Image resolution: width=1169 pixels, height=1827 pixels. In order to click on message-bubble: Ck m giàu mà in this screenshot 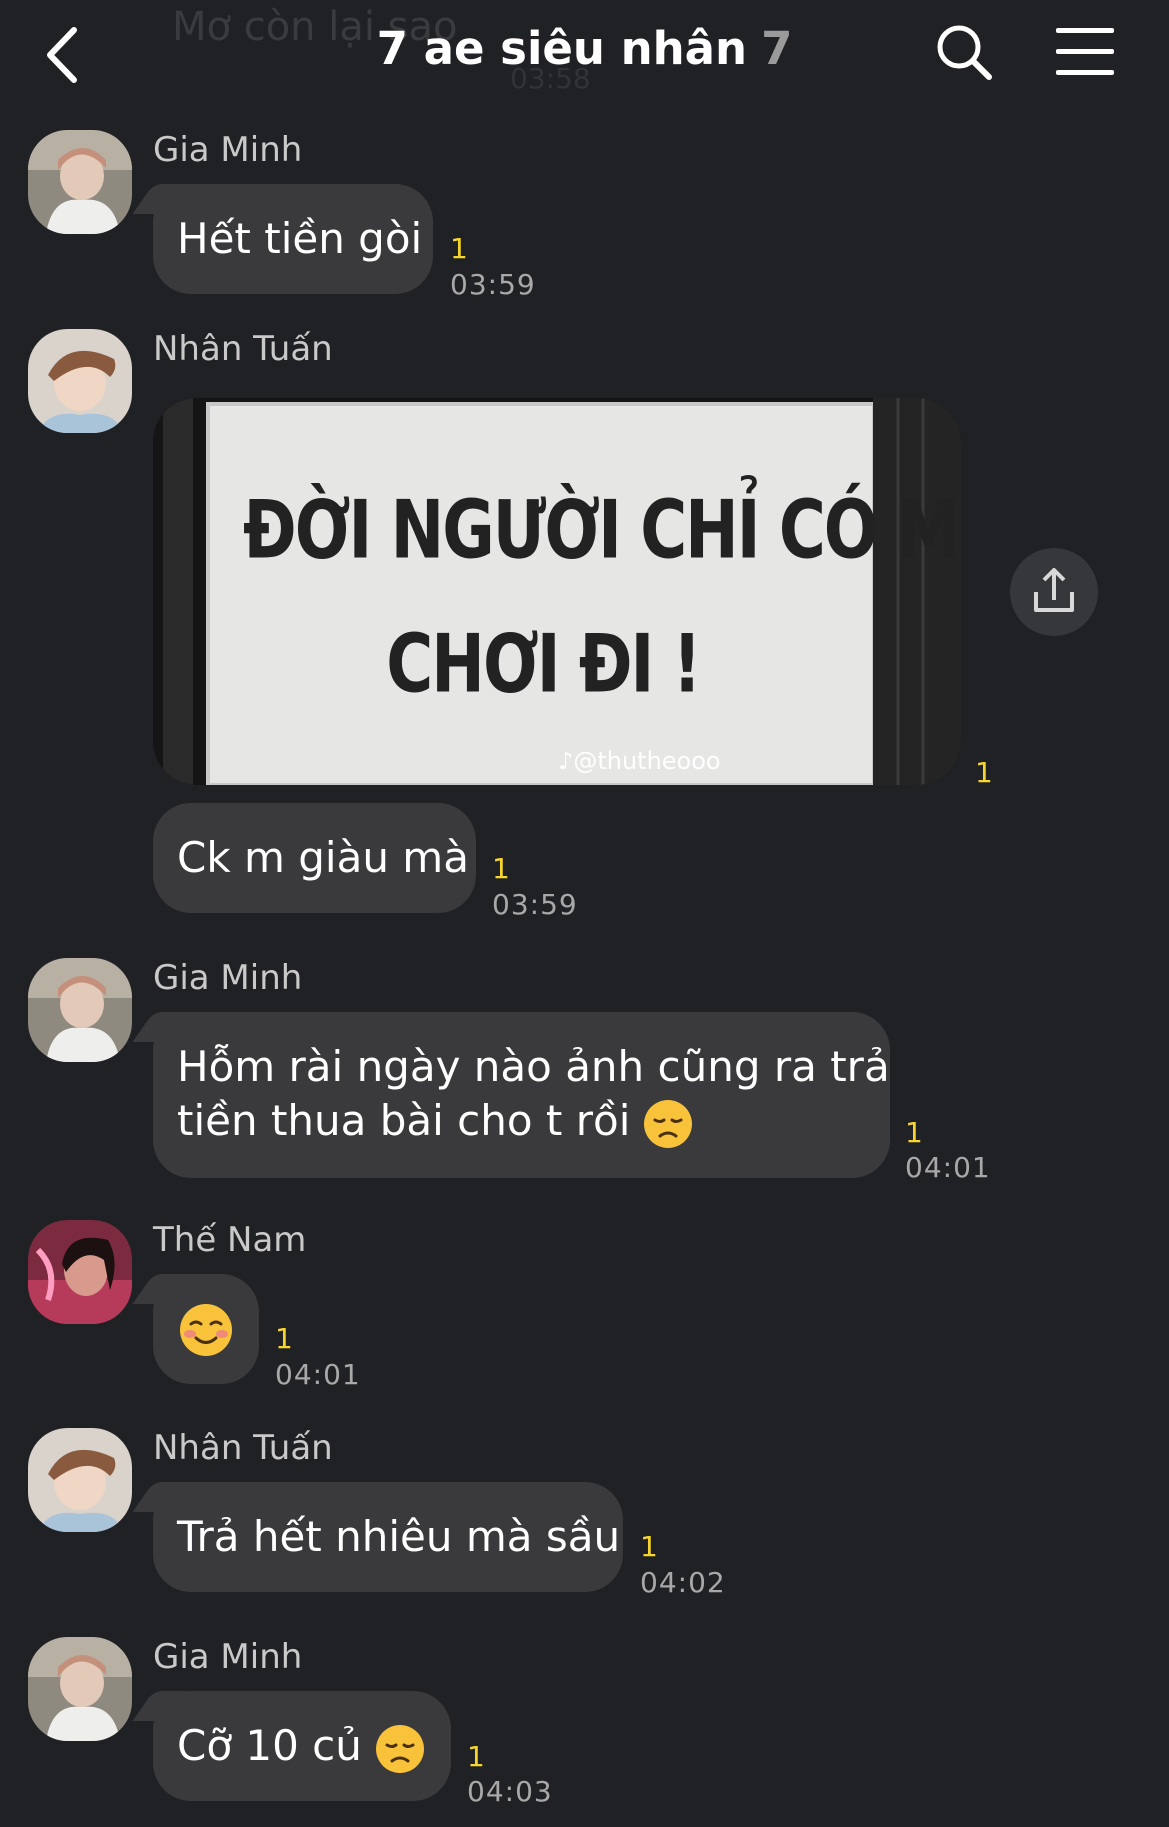, I will do `click(314, 858)`.